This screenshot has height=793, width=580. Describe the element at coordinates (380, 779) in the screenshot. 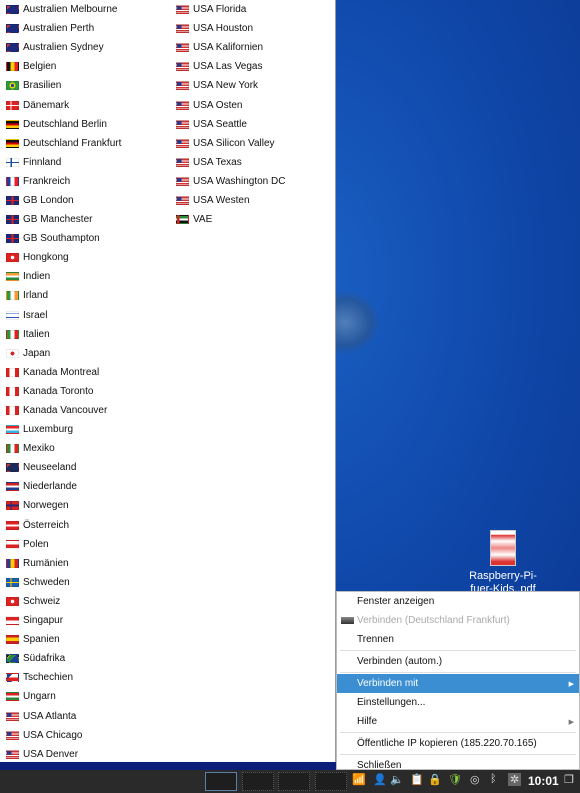

I see `user-icon: 👤` at that location.